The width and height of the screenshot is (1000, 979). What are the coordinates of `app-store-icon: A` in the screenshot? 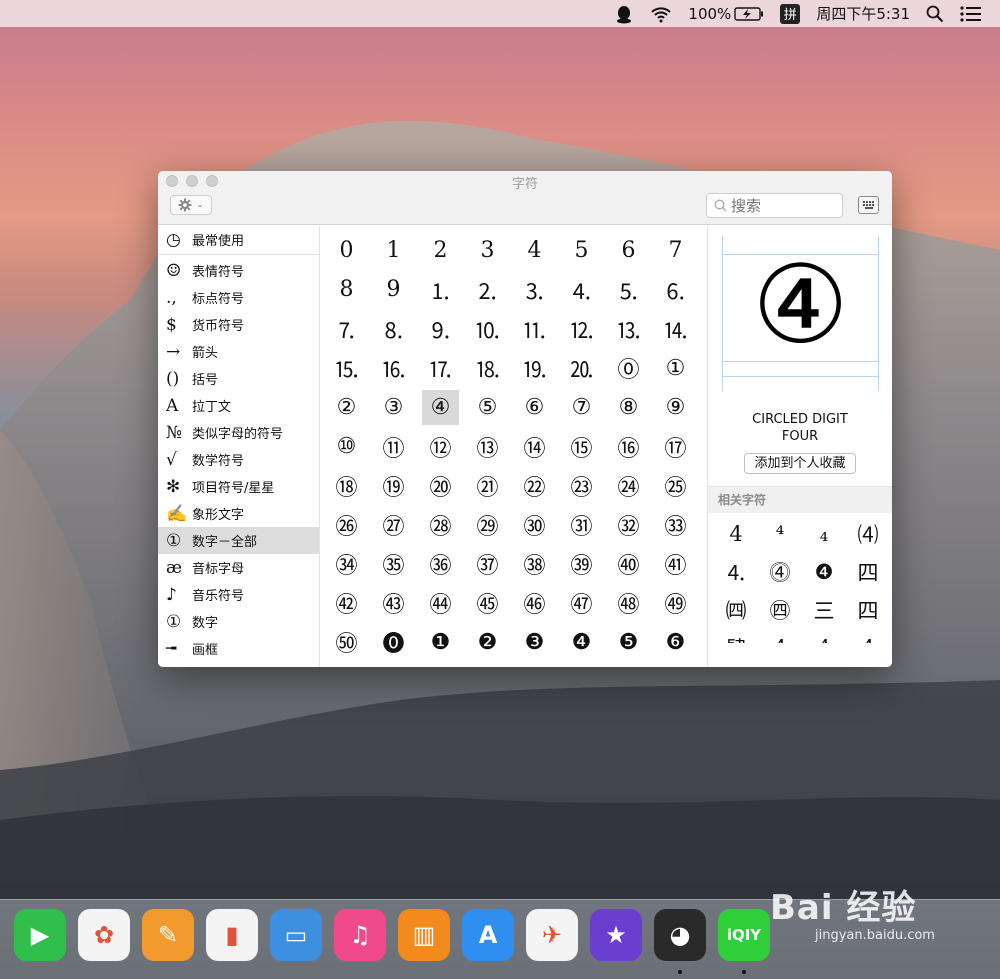 It's located at (488, 935).